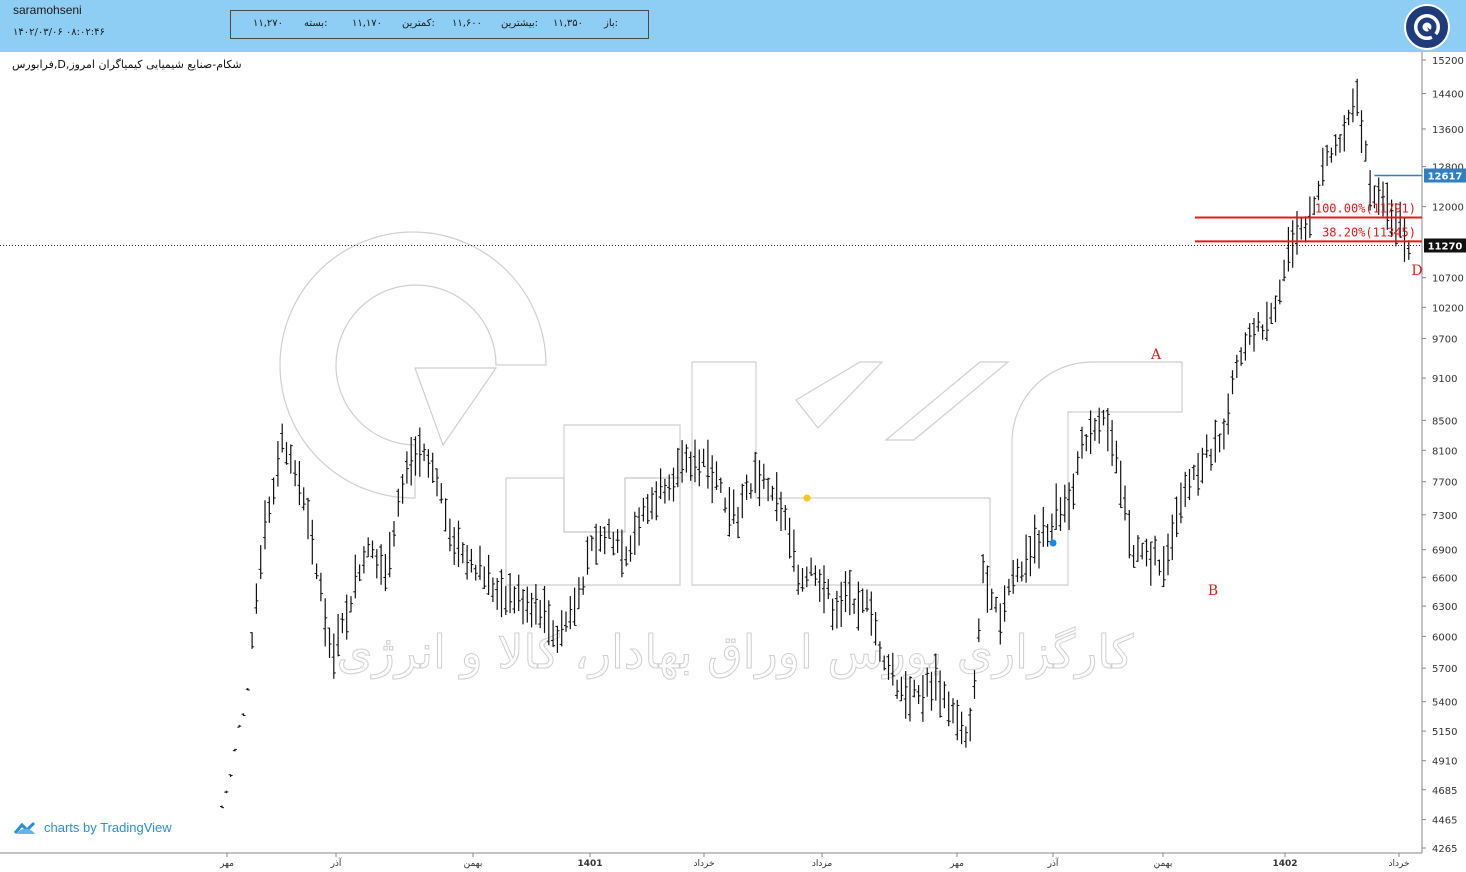 The image size is (1466, 872). What do you see at coordinates (93, 827) in the screenshot?
I see `tradingview-branding: charts by TradingView` at bounding box center [93, 827].